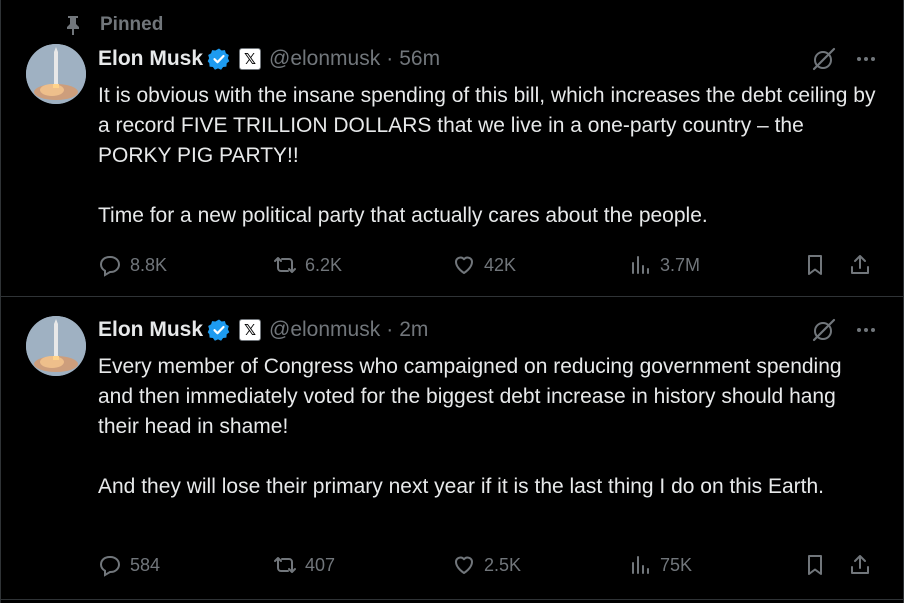 Image resolution: width=904 pixels, height=603 pixels. Describe the element at coordinates (503, 564) in the screenshot. I see `like-count: 2.5K` at that location.